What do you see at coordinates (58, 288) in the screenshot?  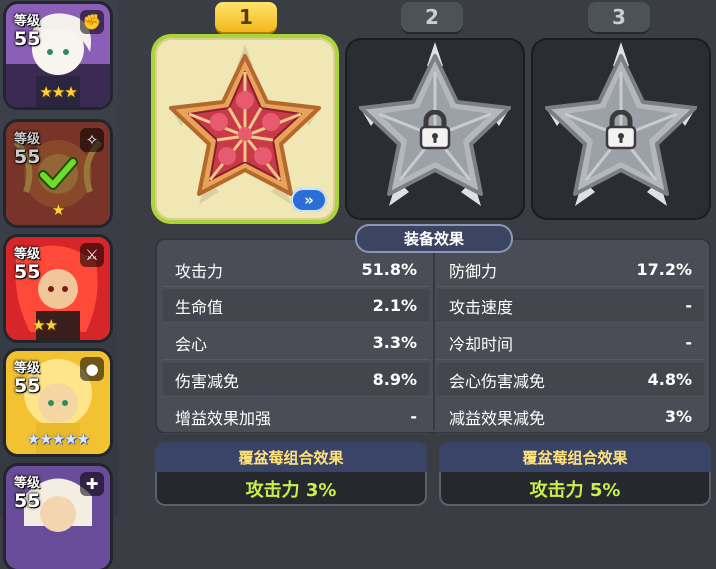 I see `character-card-3: 等级 55 ⚔ ★★` at bounding box center [58, 288].